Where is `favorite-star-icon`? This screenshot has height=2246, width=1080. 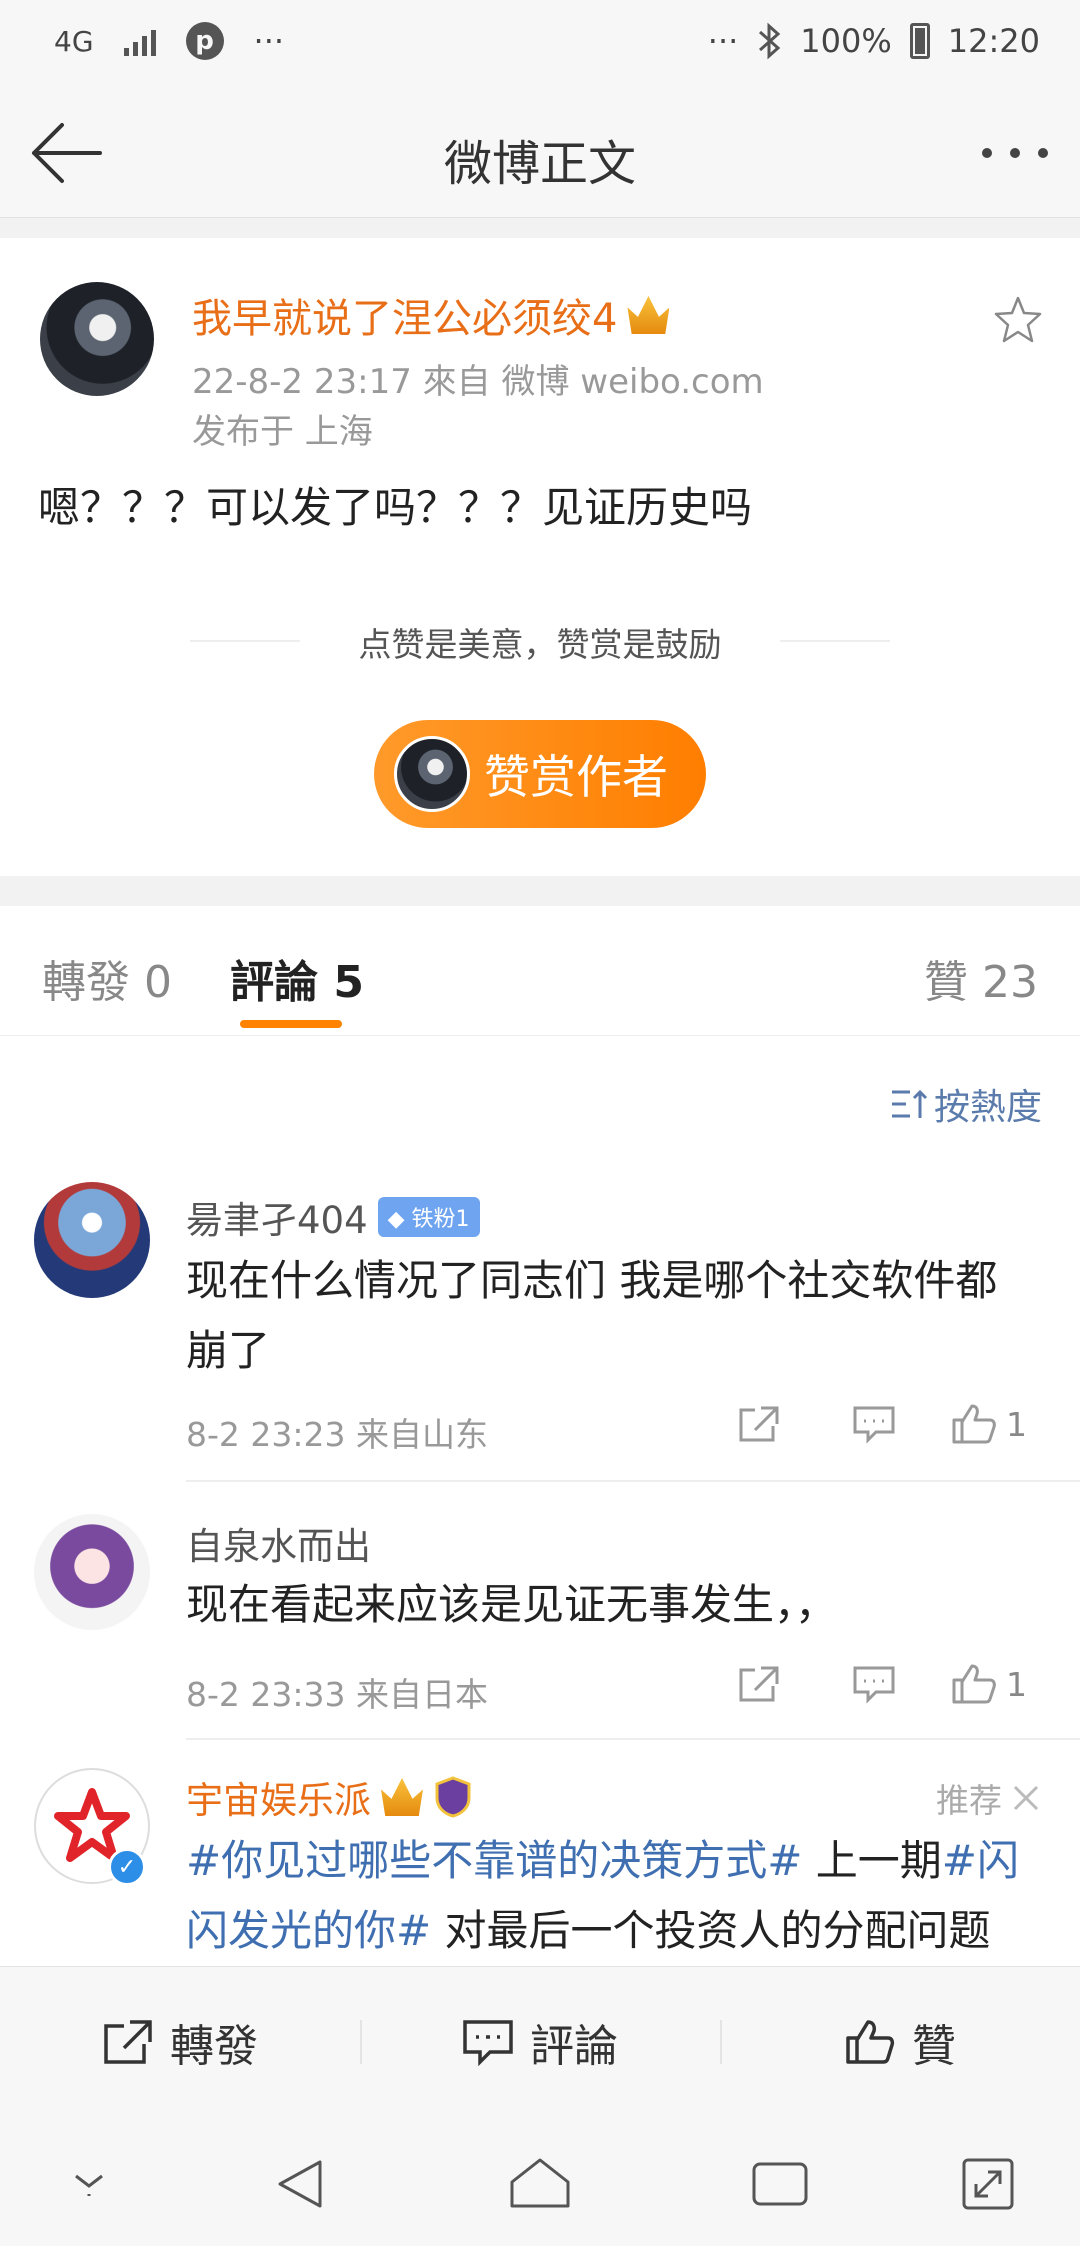 favorite-star-icon is located at coordinates (1018, 320).